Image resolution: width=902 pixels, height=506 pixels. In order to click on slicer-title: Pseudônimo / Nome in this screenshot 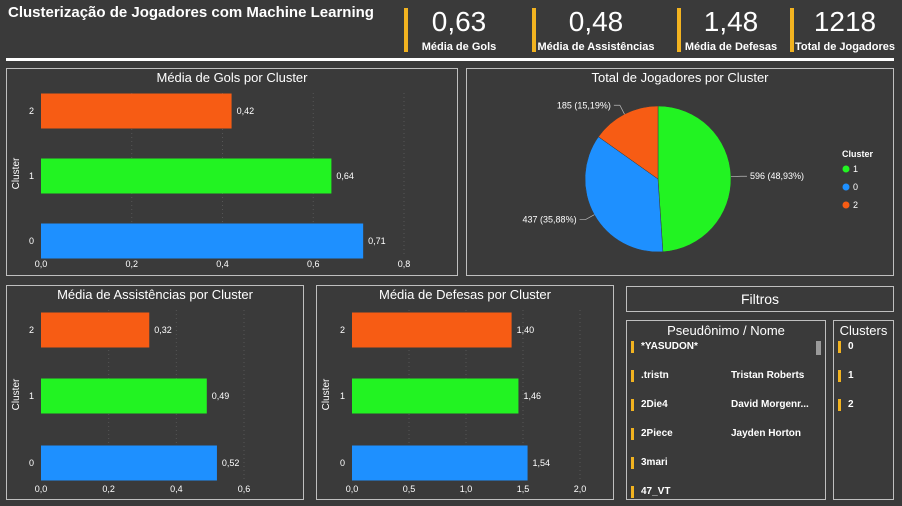, I will do `click(726, 330)`.